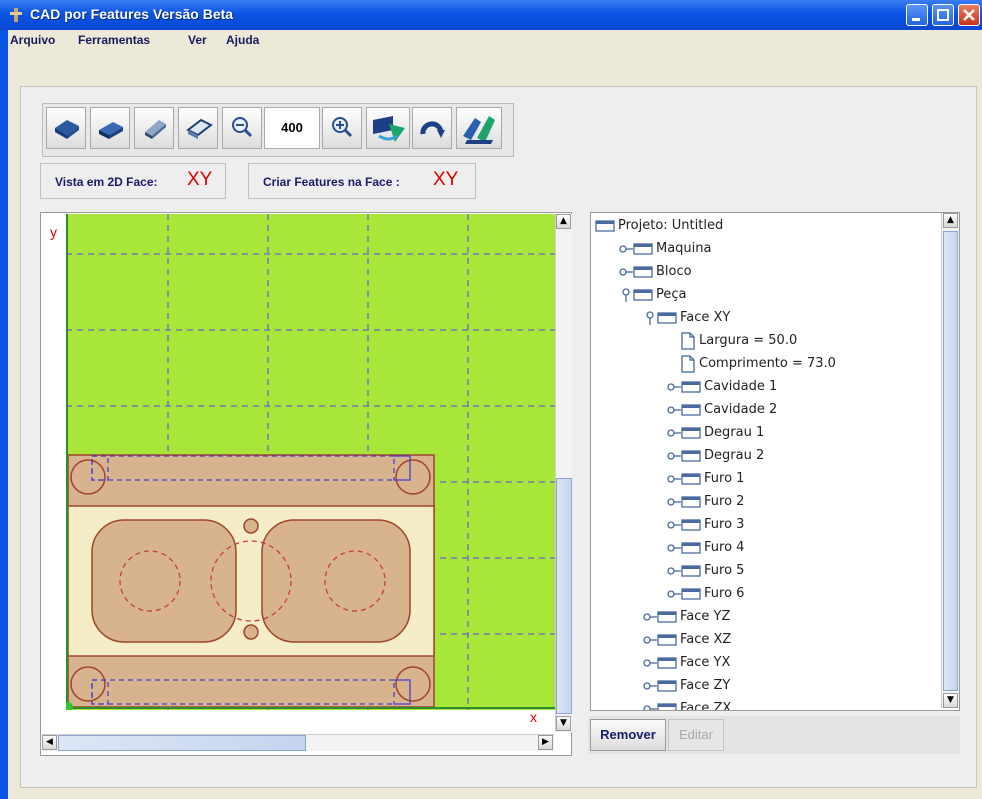  I want to click on view-front-button, so click(110, 128).